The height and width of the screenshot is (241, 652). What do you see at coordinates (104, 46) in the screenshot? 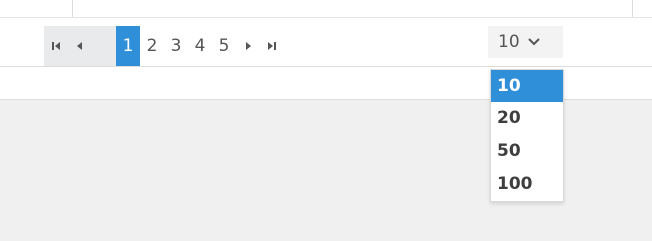
I see `pager-spacer` at bounding box center [104, 46].